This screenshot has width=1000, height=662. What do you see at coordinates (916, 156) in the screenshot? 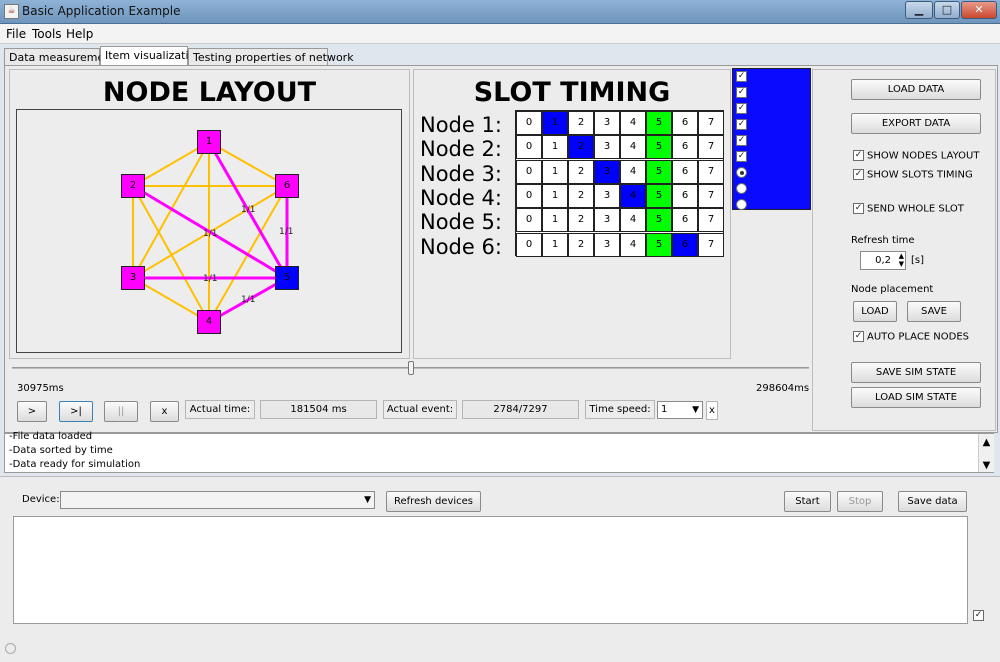
I see `show-nodes-layout-checkbox: ✓ SHOW NODES LAYOUT` at bounding box center [916, 156].